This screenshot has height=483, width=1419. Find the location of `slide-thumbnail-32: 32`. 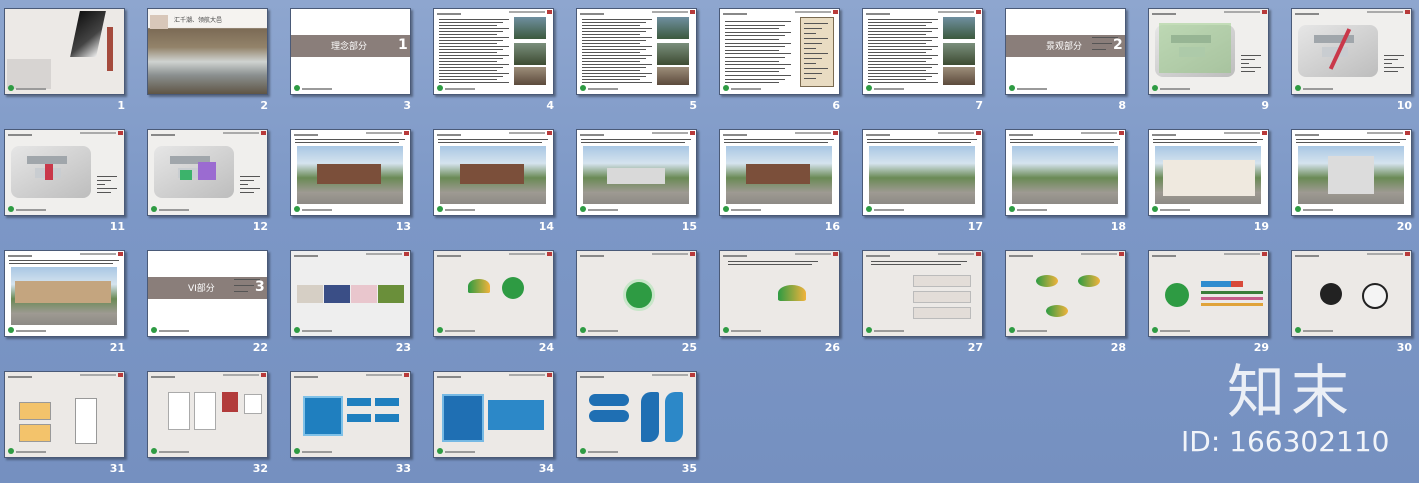

slide-thumbnail-32: 32 is located at coordinates (207, 423).